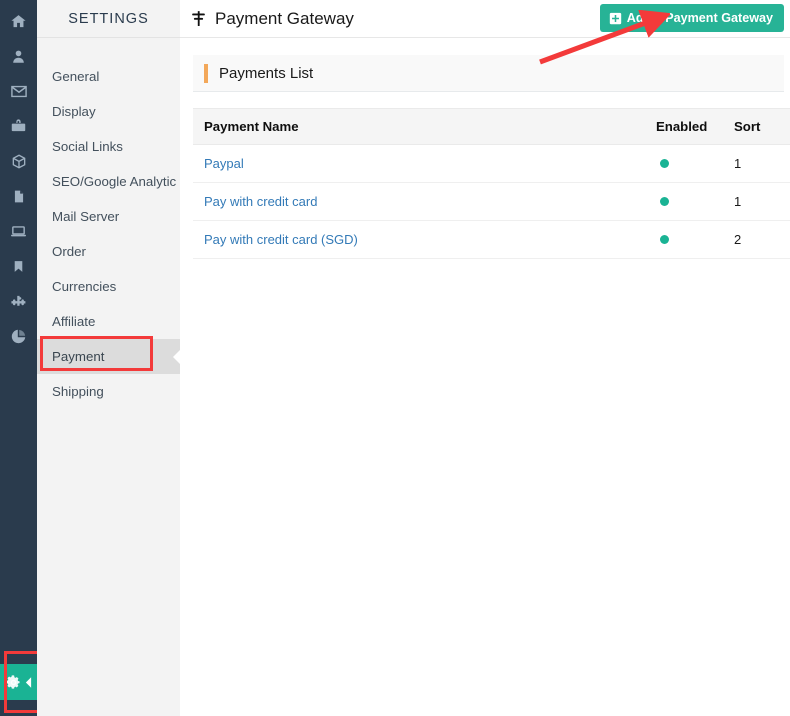 The height and width of the screenshot is (716, 790). Describe the element at coordinates (756, 126) in the screenshot. I see `column-header-sort: Sort` at that location.